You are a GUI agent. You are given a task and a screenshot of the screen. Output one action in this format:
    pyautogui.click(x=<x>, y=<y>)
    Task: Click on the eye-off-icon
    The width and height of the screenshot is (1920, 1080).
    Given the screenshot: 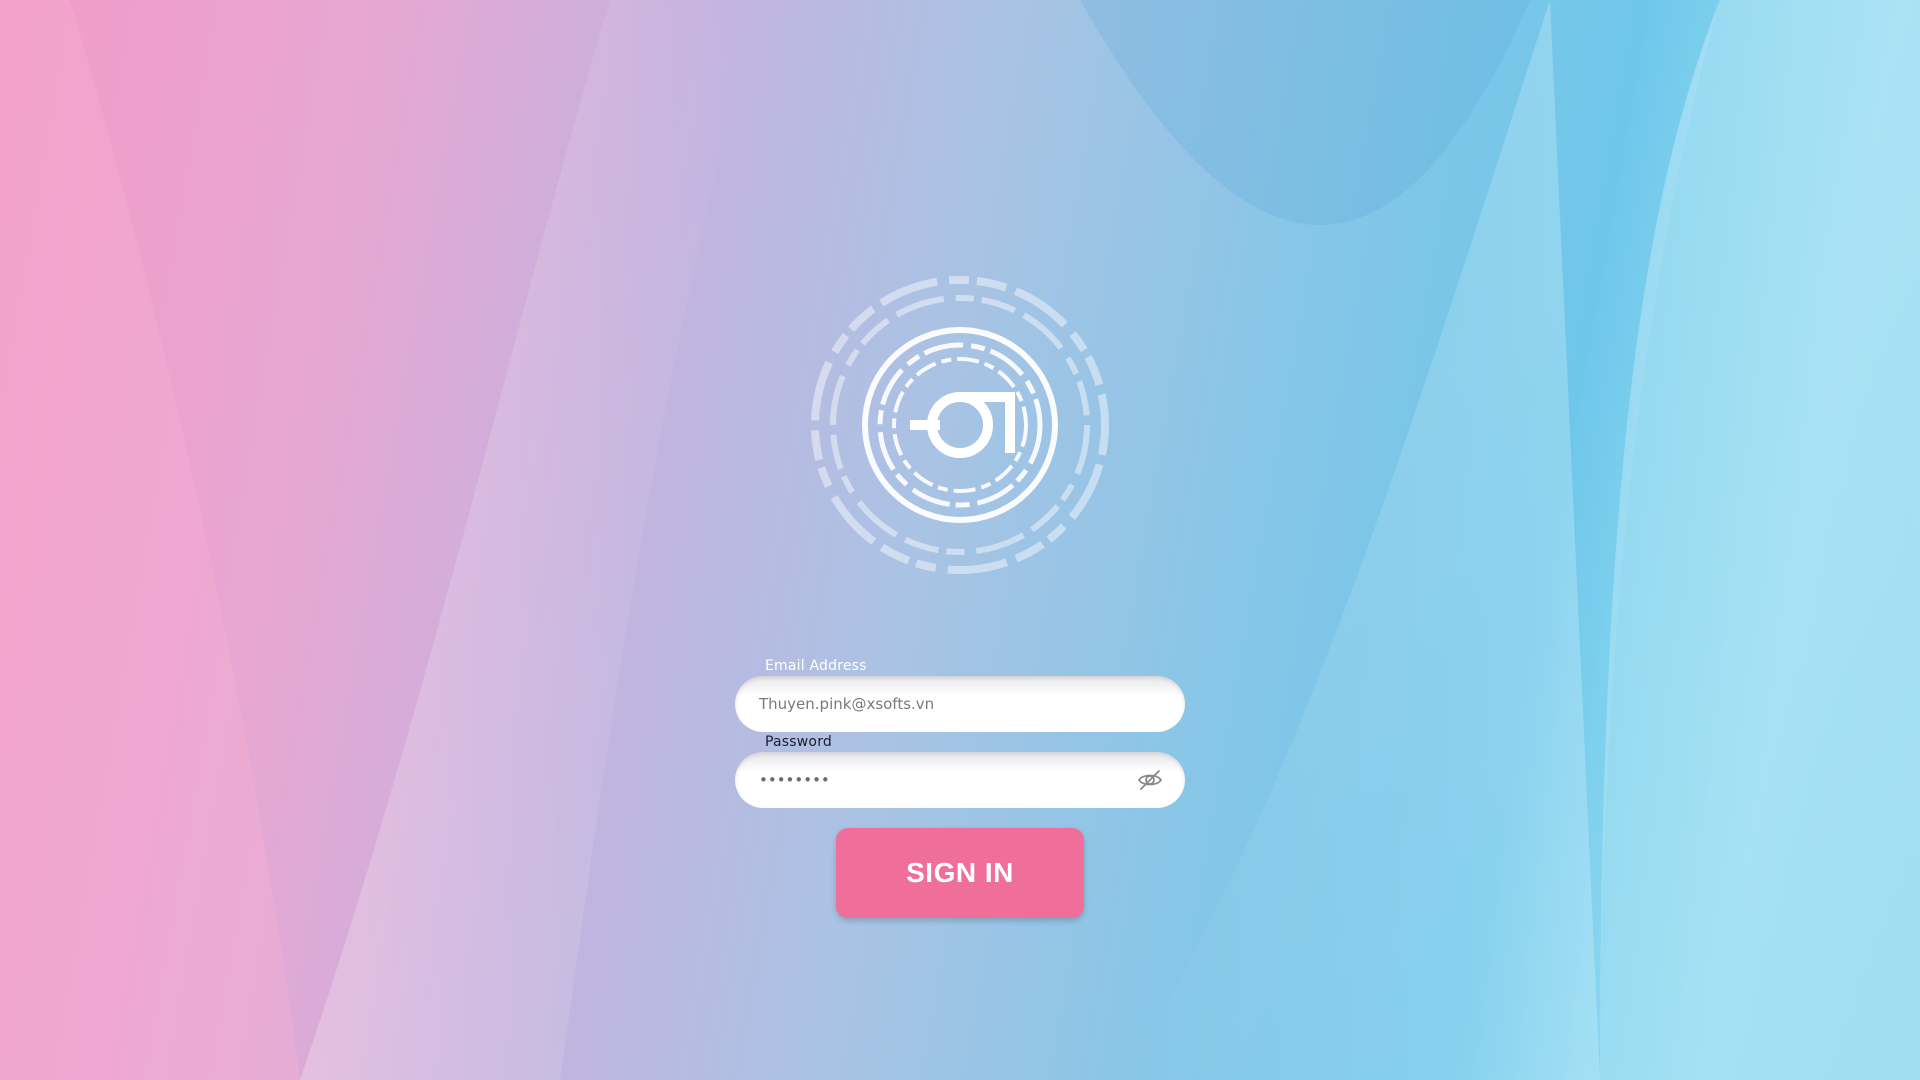 What is the action you would take?
    pyautogui.click(x=1150, y=780)
    